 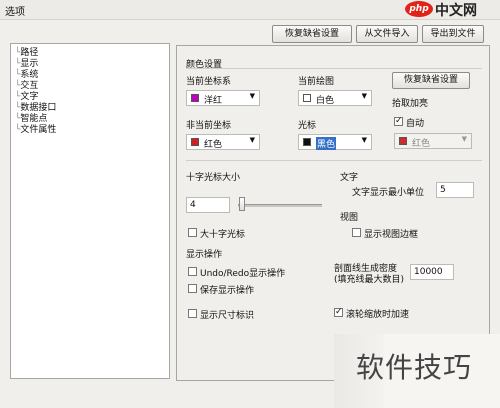 What do you see at coordinates (213, 145) in the screenshot?
I see `non-current-coord-value: 红色` at bounding box center [213, 145].